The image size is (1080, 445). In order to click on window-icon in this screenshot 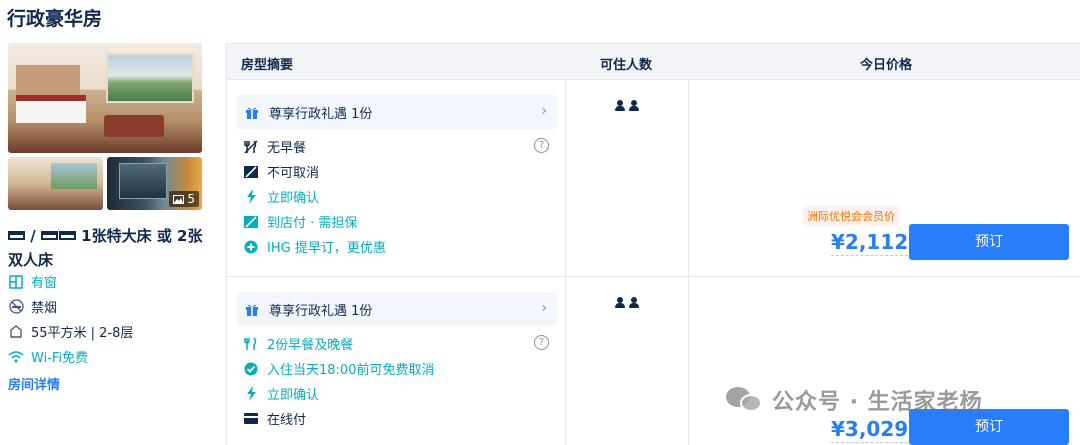, I will do `click(16, 282)`.